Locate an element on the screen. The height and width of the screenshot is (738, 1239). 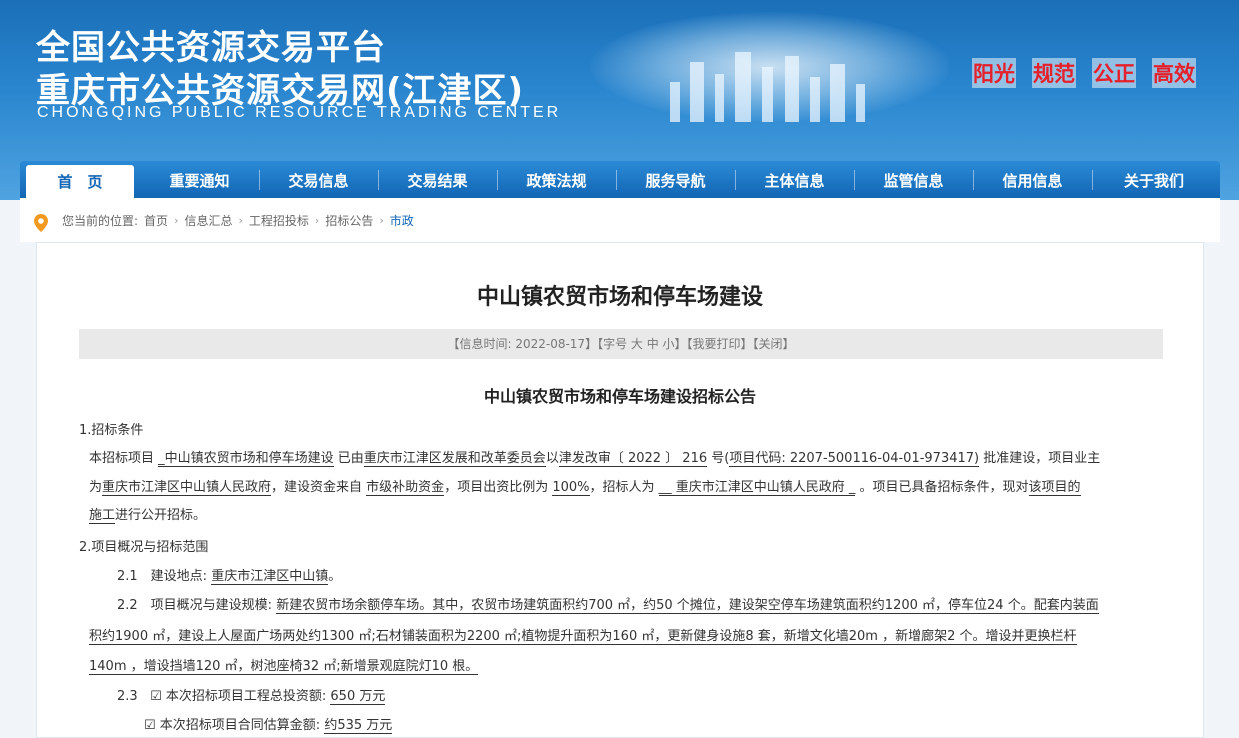
slogan-group: 阳光 规范 公正 高效 is located at coordinates (1084, 73).